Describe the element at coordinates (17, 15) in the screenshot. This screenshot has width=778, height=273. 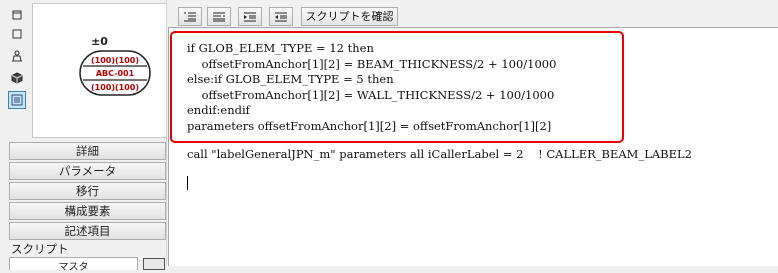
I see `window-icon` at that location.